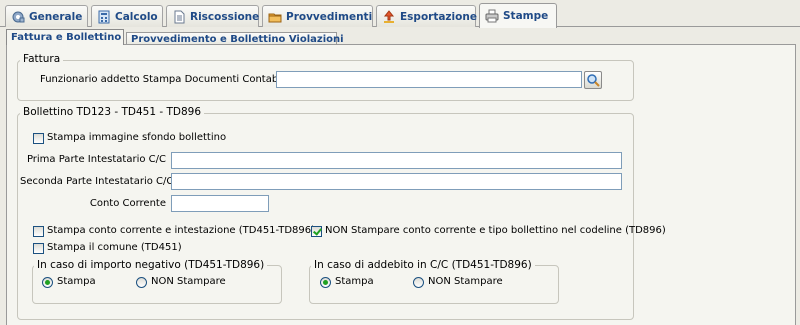 This screenshot has height=325, width=800. What do you see at coordinates (329, 16) in the screenshot?
I see `tab-label: Provvedimenti` at bounding box center [329, 16].